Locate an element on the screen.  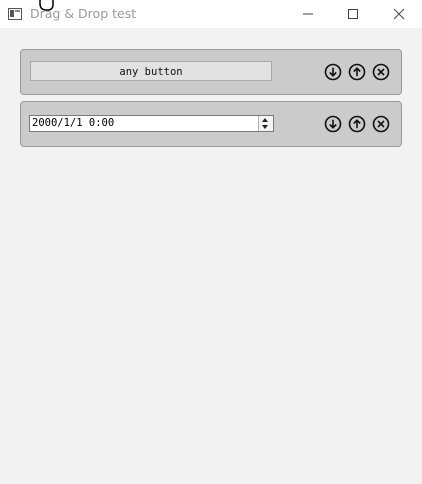
draggable-row-button: any button is located at coordinates (211, 72).